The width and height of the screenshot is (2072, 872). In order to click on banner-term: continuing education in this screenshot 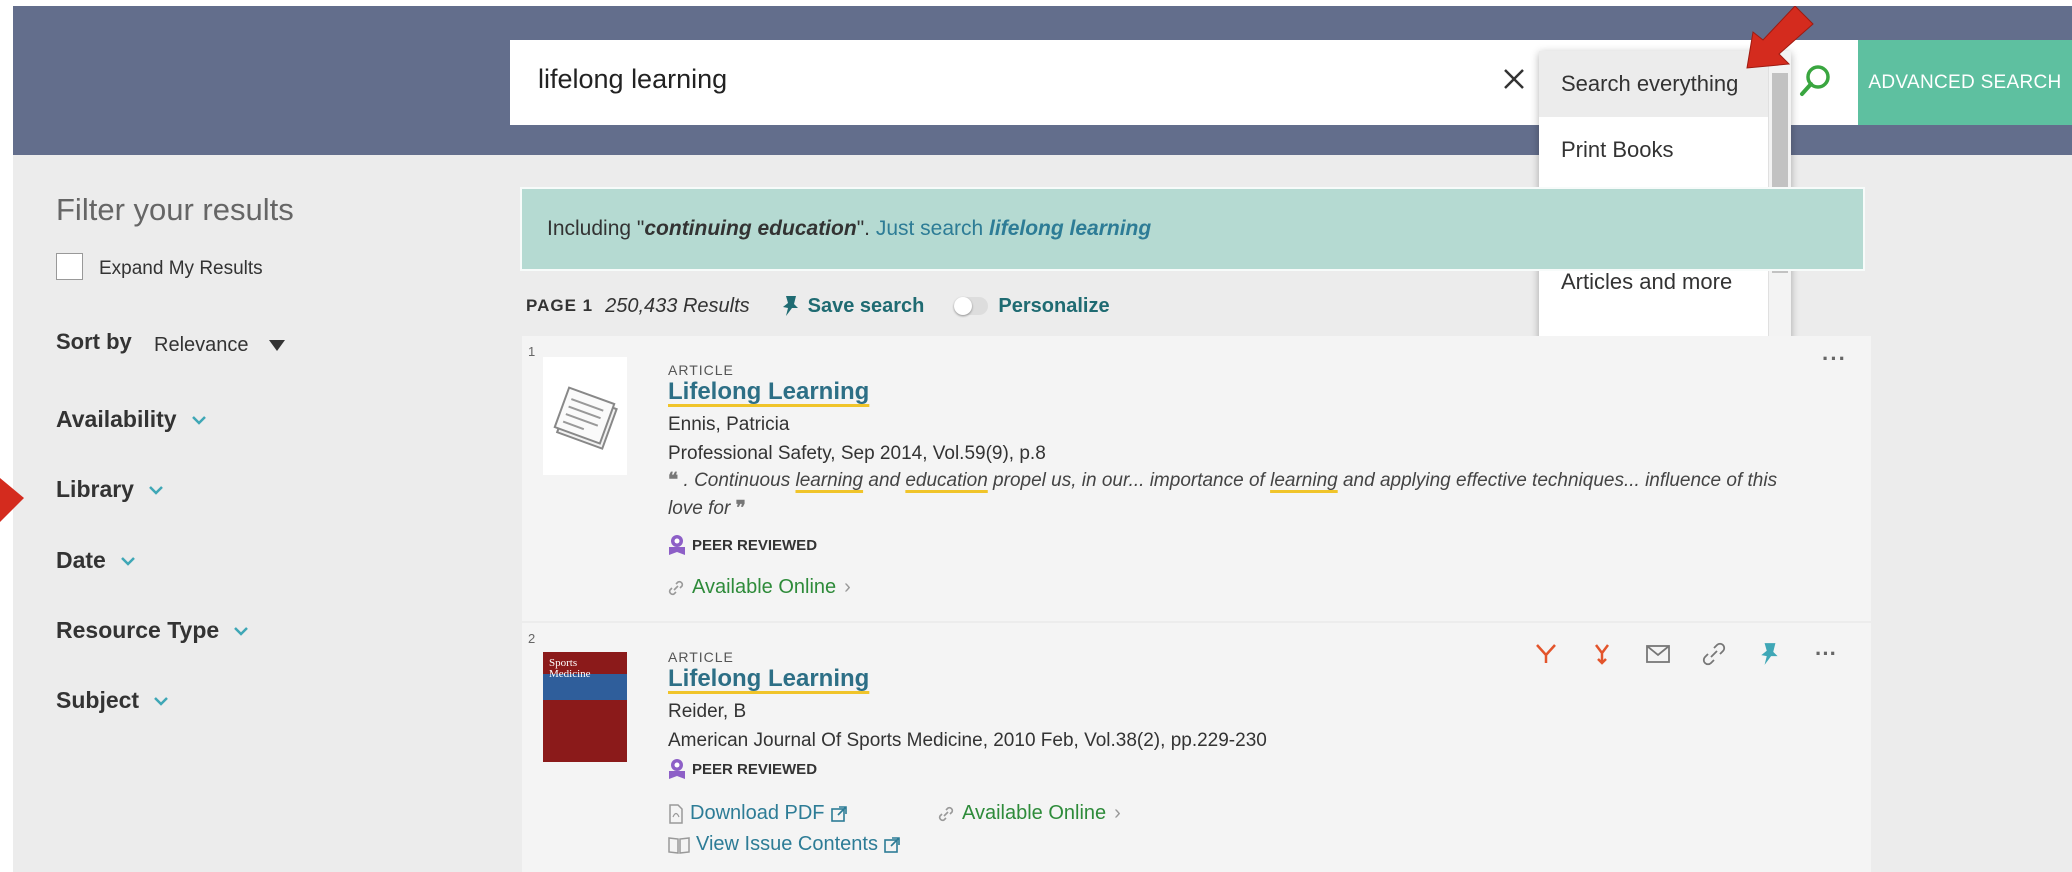, I will do `click(750, 228)`.